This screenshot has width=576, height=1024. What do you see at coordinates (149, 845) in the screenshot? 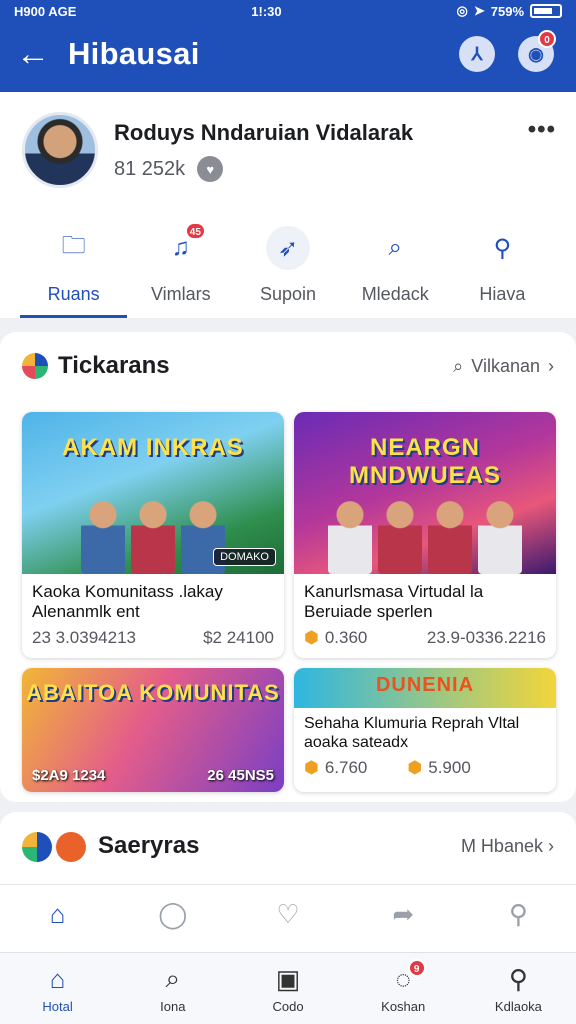
I see `section-title: Saeryras` at bounding box center [149, 845].